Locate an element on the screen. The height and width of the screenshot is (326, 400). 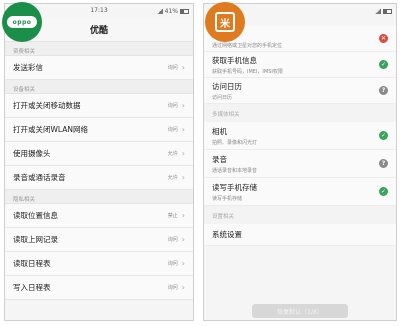
permission-row-calendar: 访问日历 访问日历 ? is located at coordinates (300, 91).